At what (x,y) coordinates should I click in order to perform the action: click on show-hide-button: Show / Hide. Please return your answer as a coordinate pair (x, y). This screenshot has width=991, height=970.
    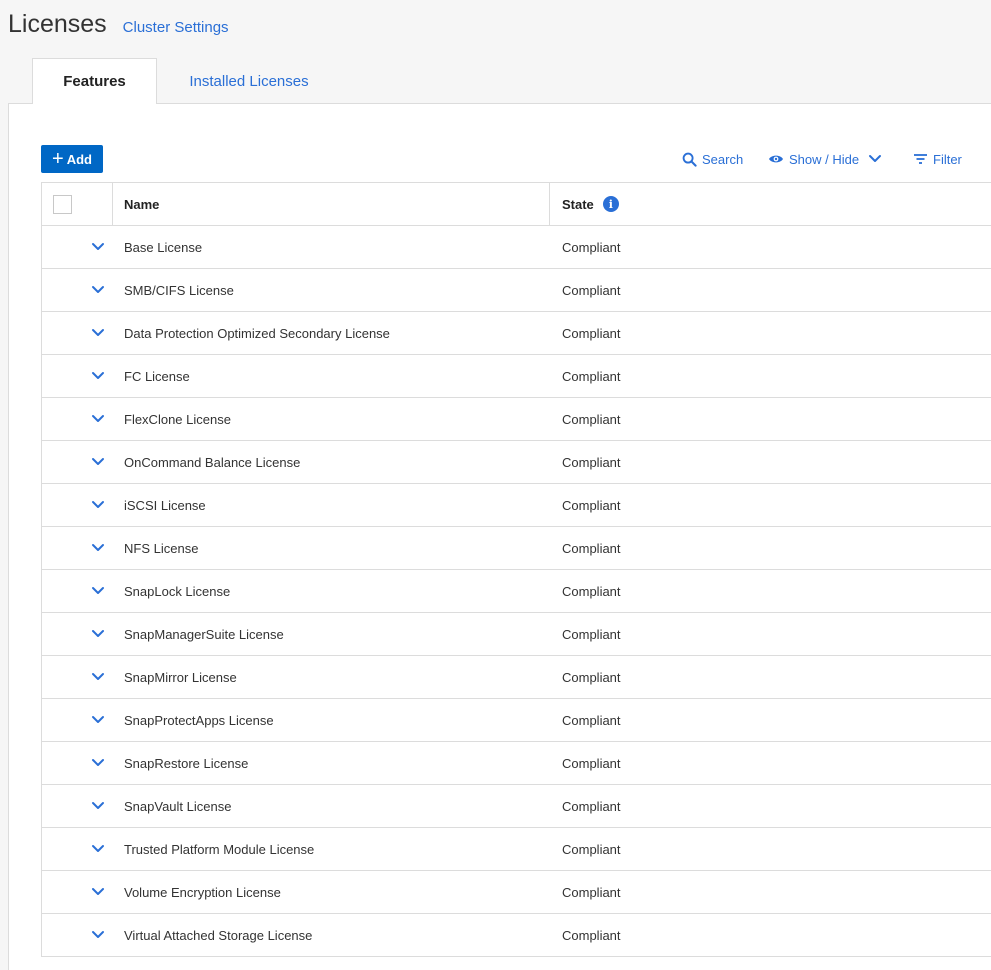
    Looking at the image, I should click on (825, 159).